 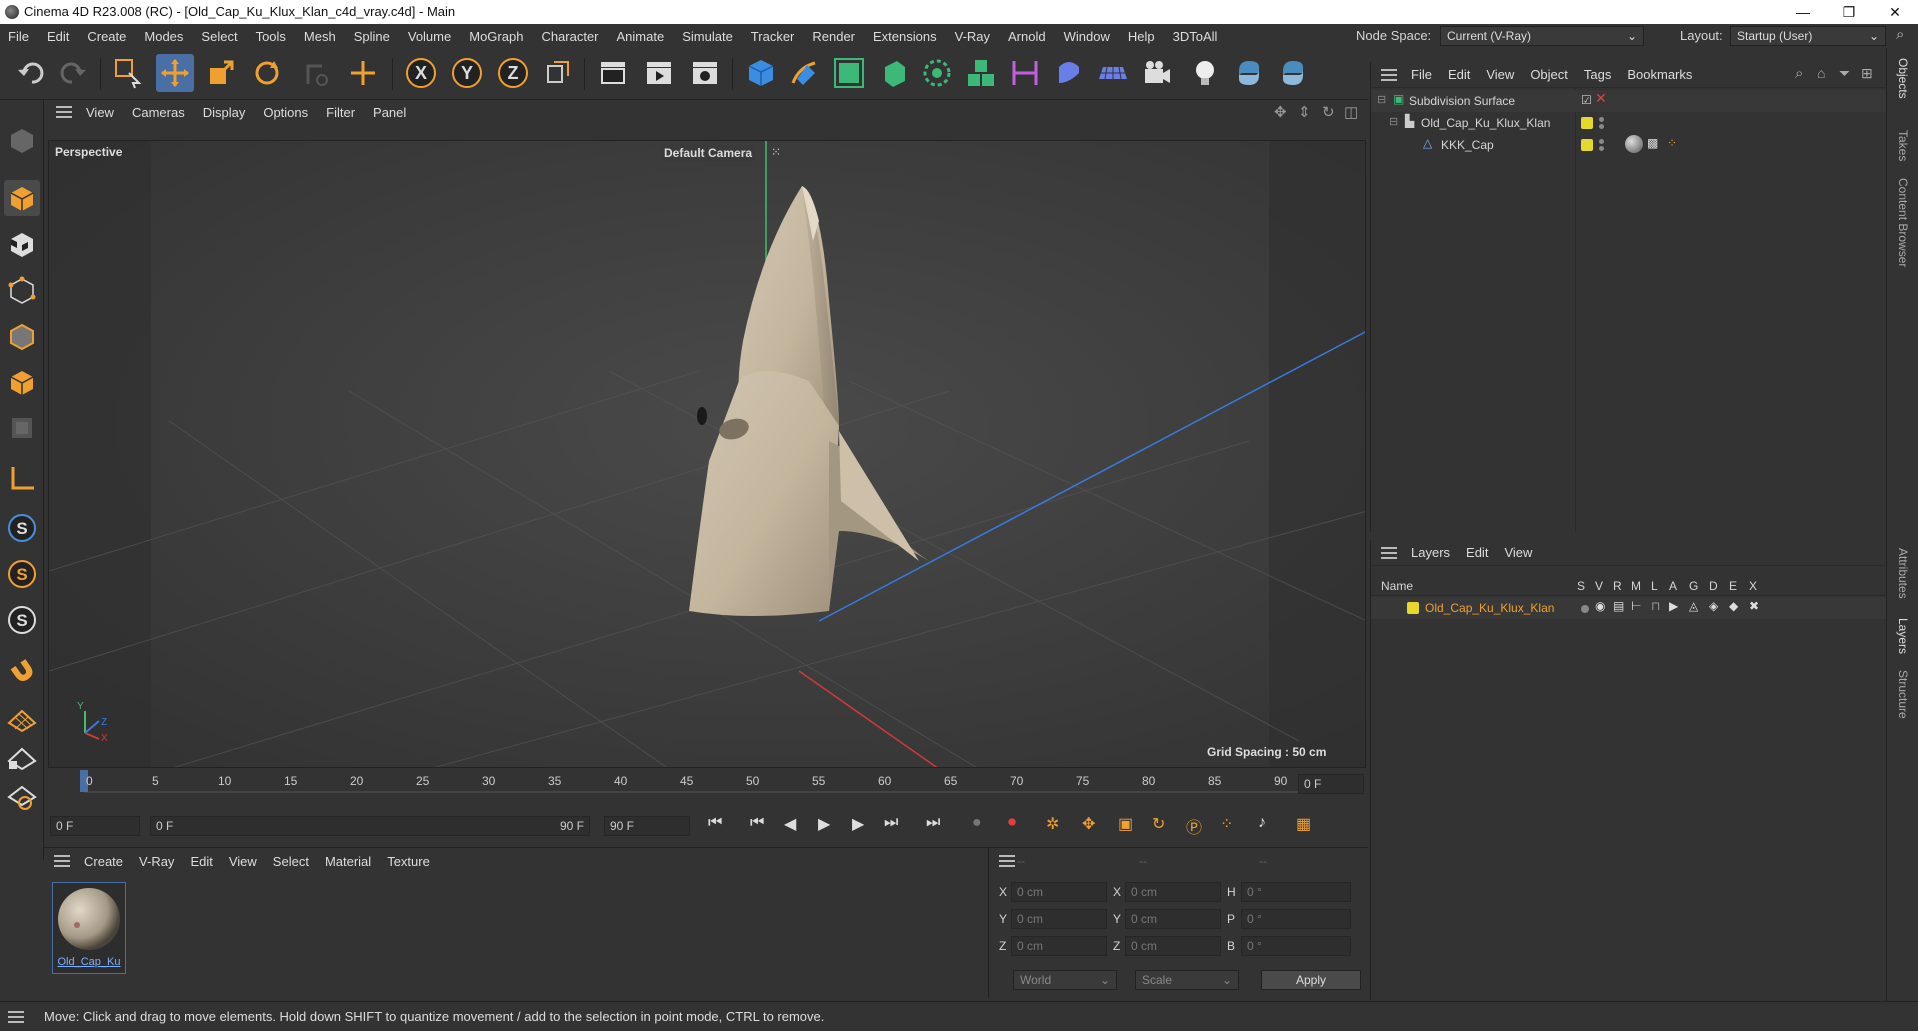 What do you see at coordinates (1601, 98) in the screenshot?
I see `render-off-icon: ✕` at bounding box center [1601, 98].